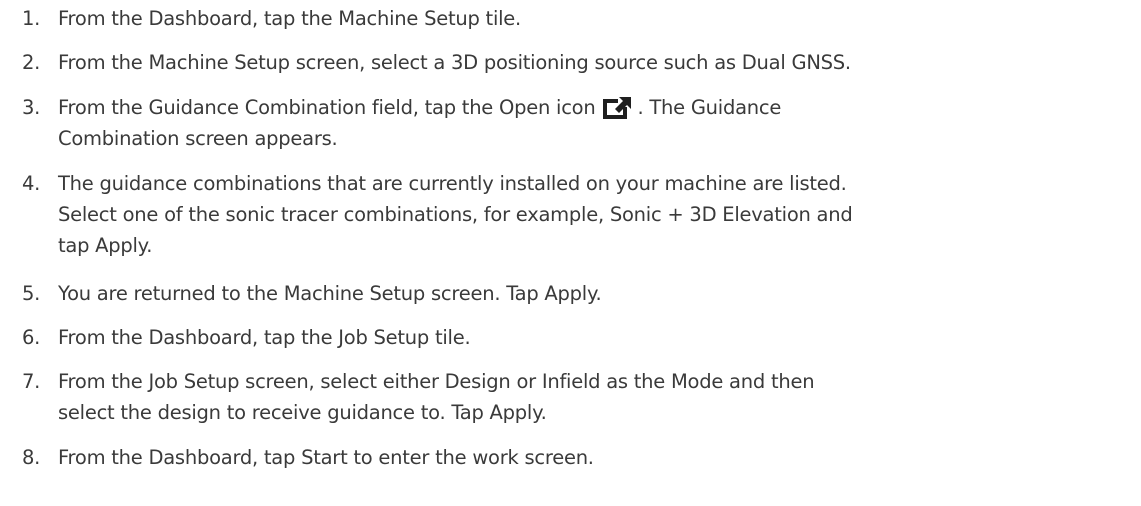  What do you see at coordinates (105, 245) in the screenshot?
I see `step-line: tap Apply.` at bounding box center [105, 245].